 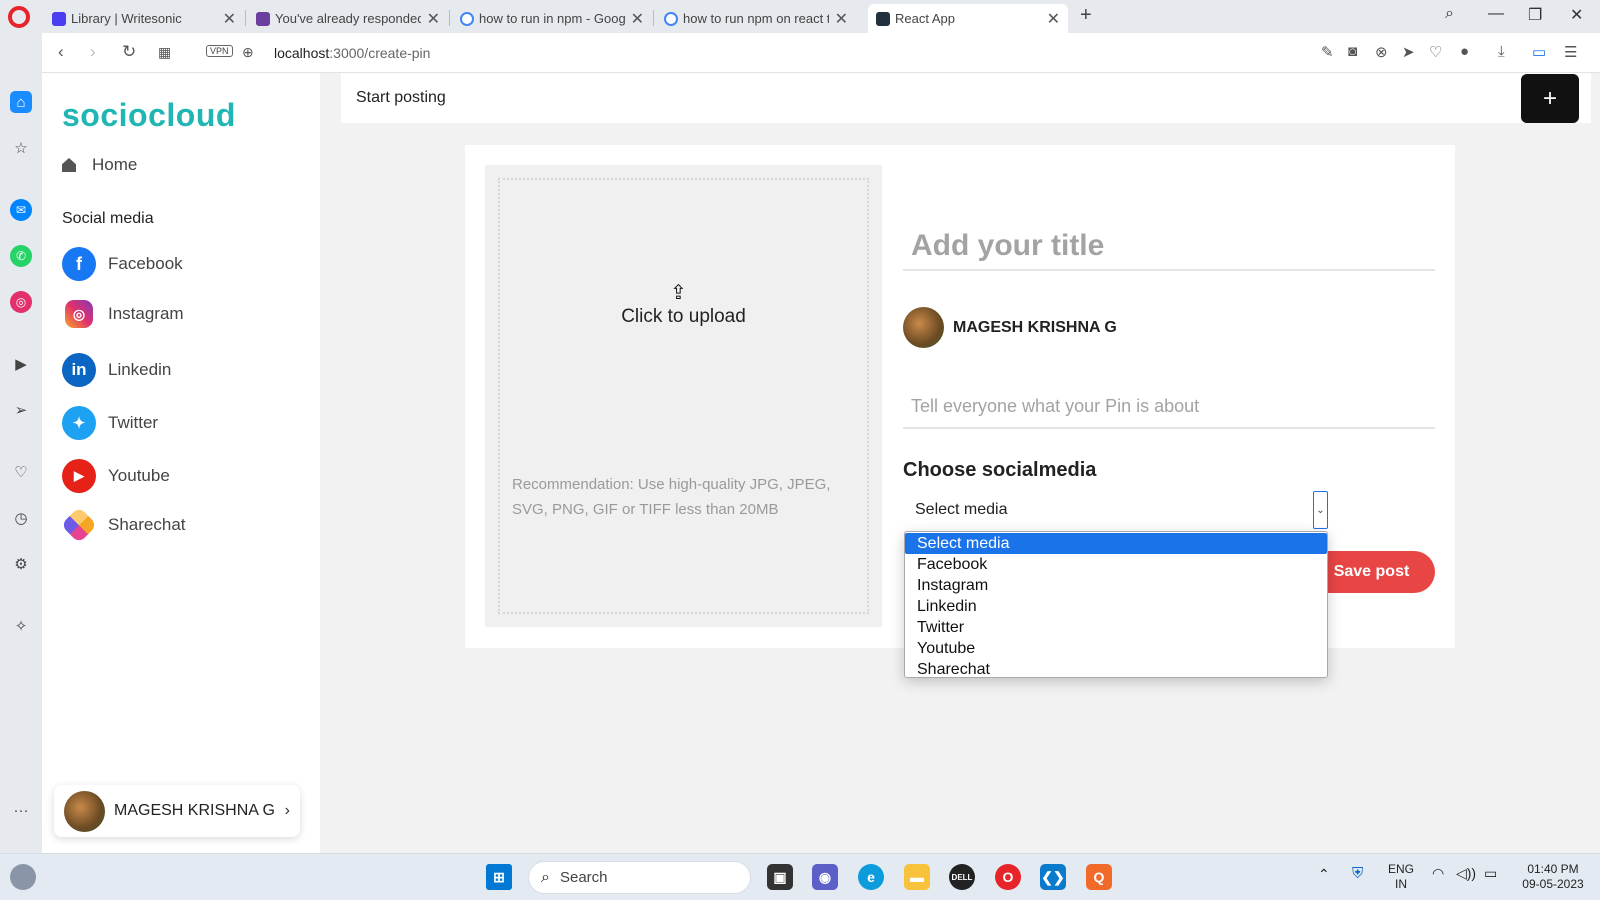 What do you see at coordinates (21, 472) in the screenshot?
I see `bookmarks-icon: ♡` at bounding box center [21, 472].